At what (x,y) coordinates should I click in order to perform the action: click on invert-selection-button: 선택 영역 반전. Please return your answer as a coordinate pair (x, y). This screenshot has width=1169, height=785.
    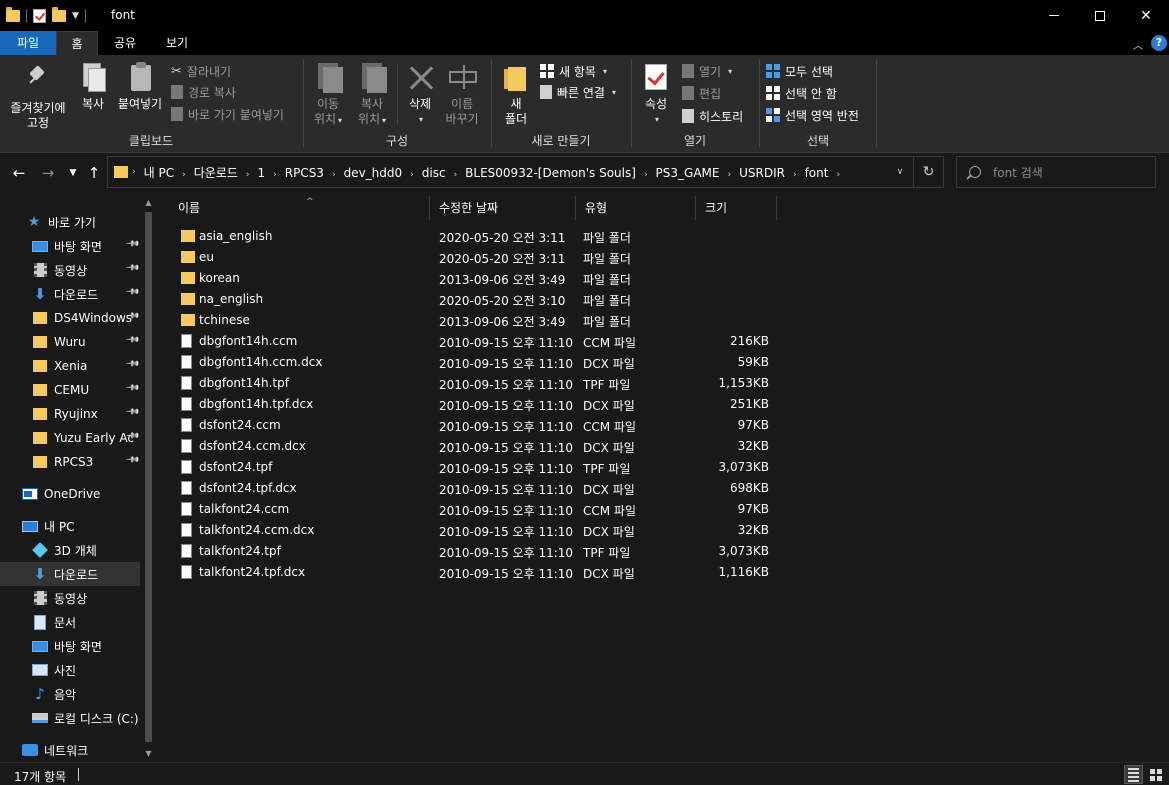
    Looking at the image, I should click on (812, 115).